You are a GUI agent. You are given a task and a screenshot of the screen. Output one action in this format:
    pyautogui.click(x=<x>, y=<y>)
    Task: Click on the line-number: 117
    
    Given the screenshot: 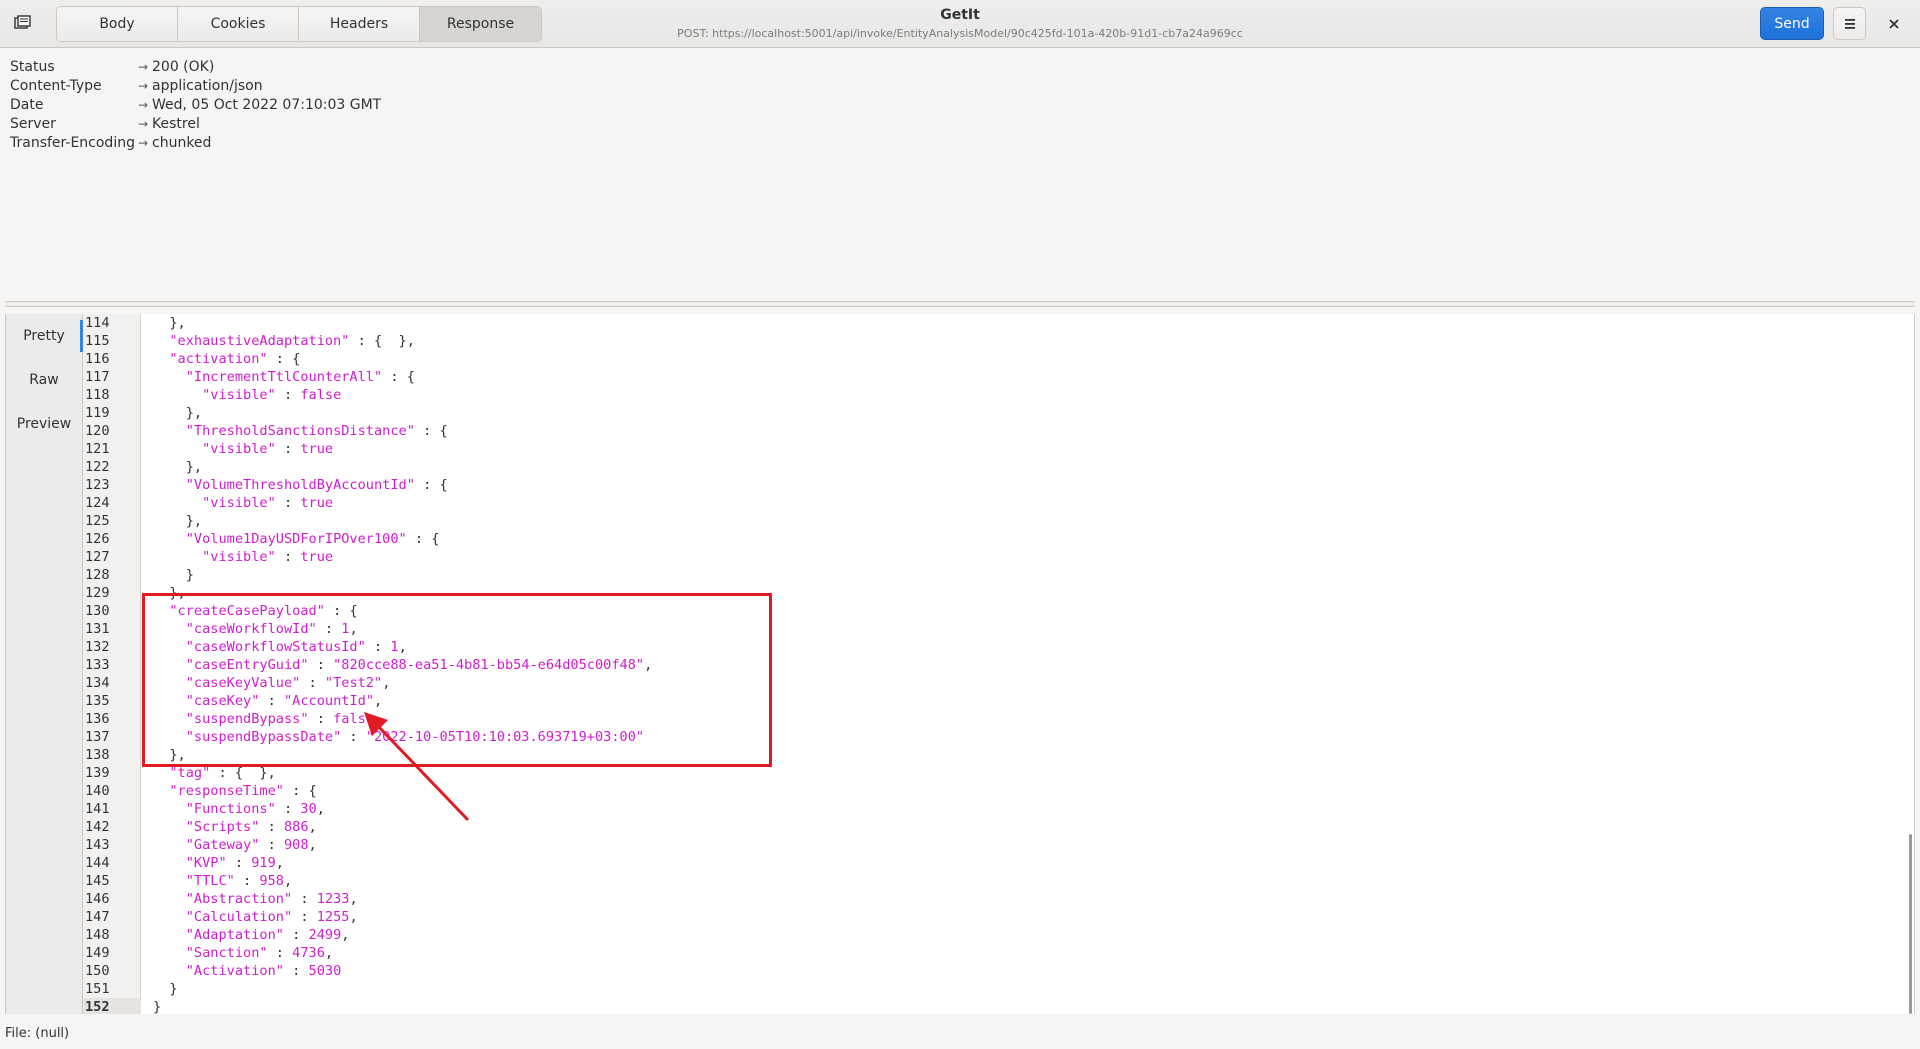 What is the action you would take?
    pyautogui.click(x=97, y=377)
    